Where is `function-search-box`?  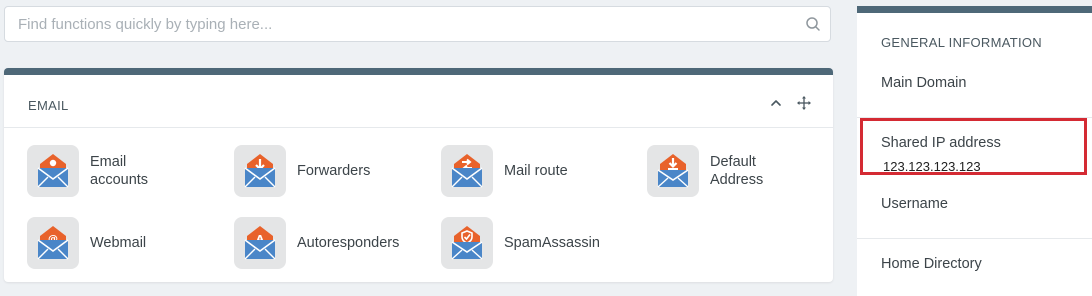 function-search-box is located at coordinates (417, 24).